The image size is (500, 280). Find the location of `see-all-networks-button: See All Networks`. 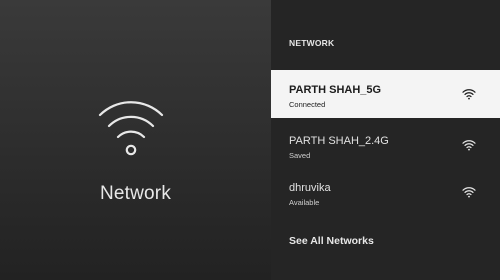

see-all-networks-button: See All Networks is located at coordinates (331, 241).